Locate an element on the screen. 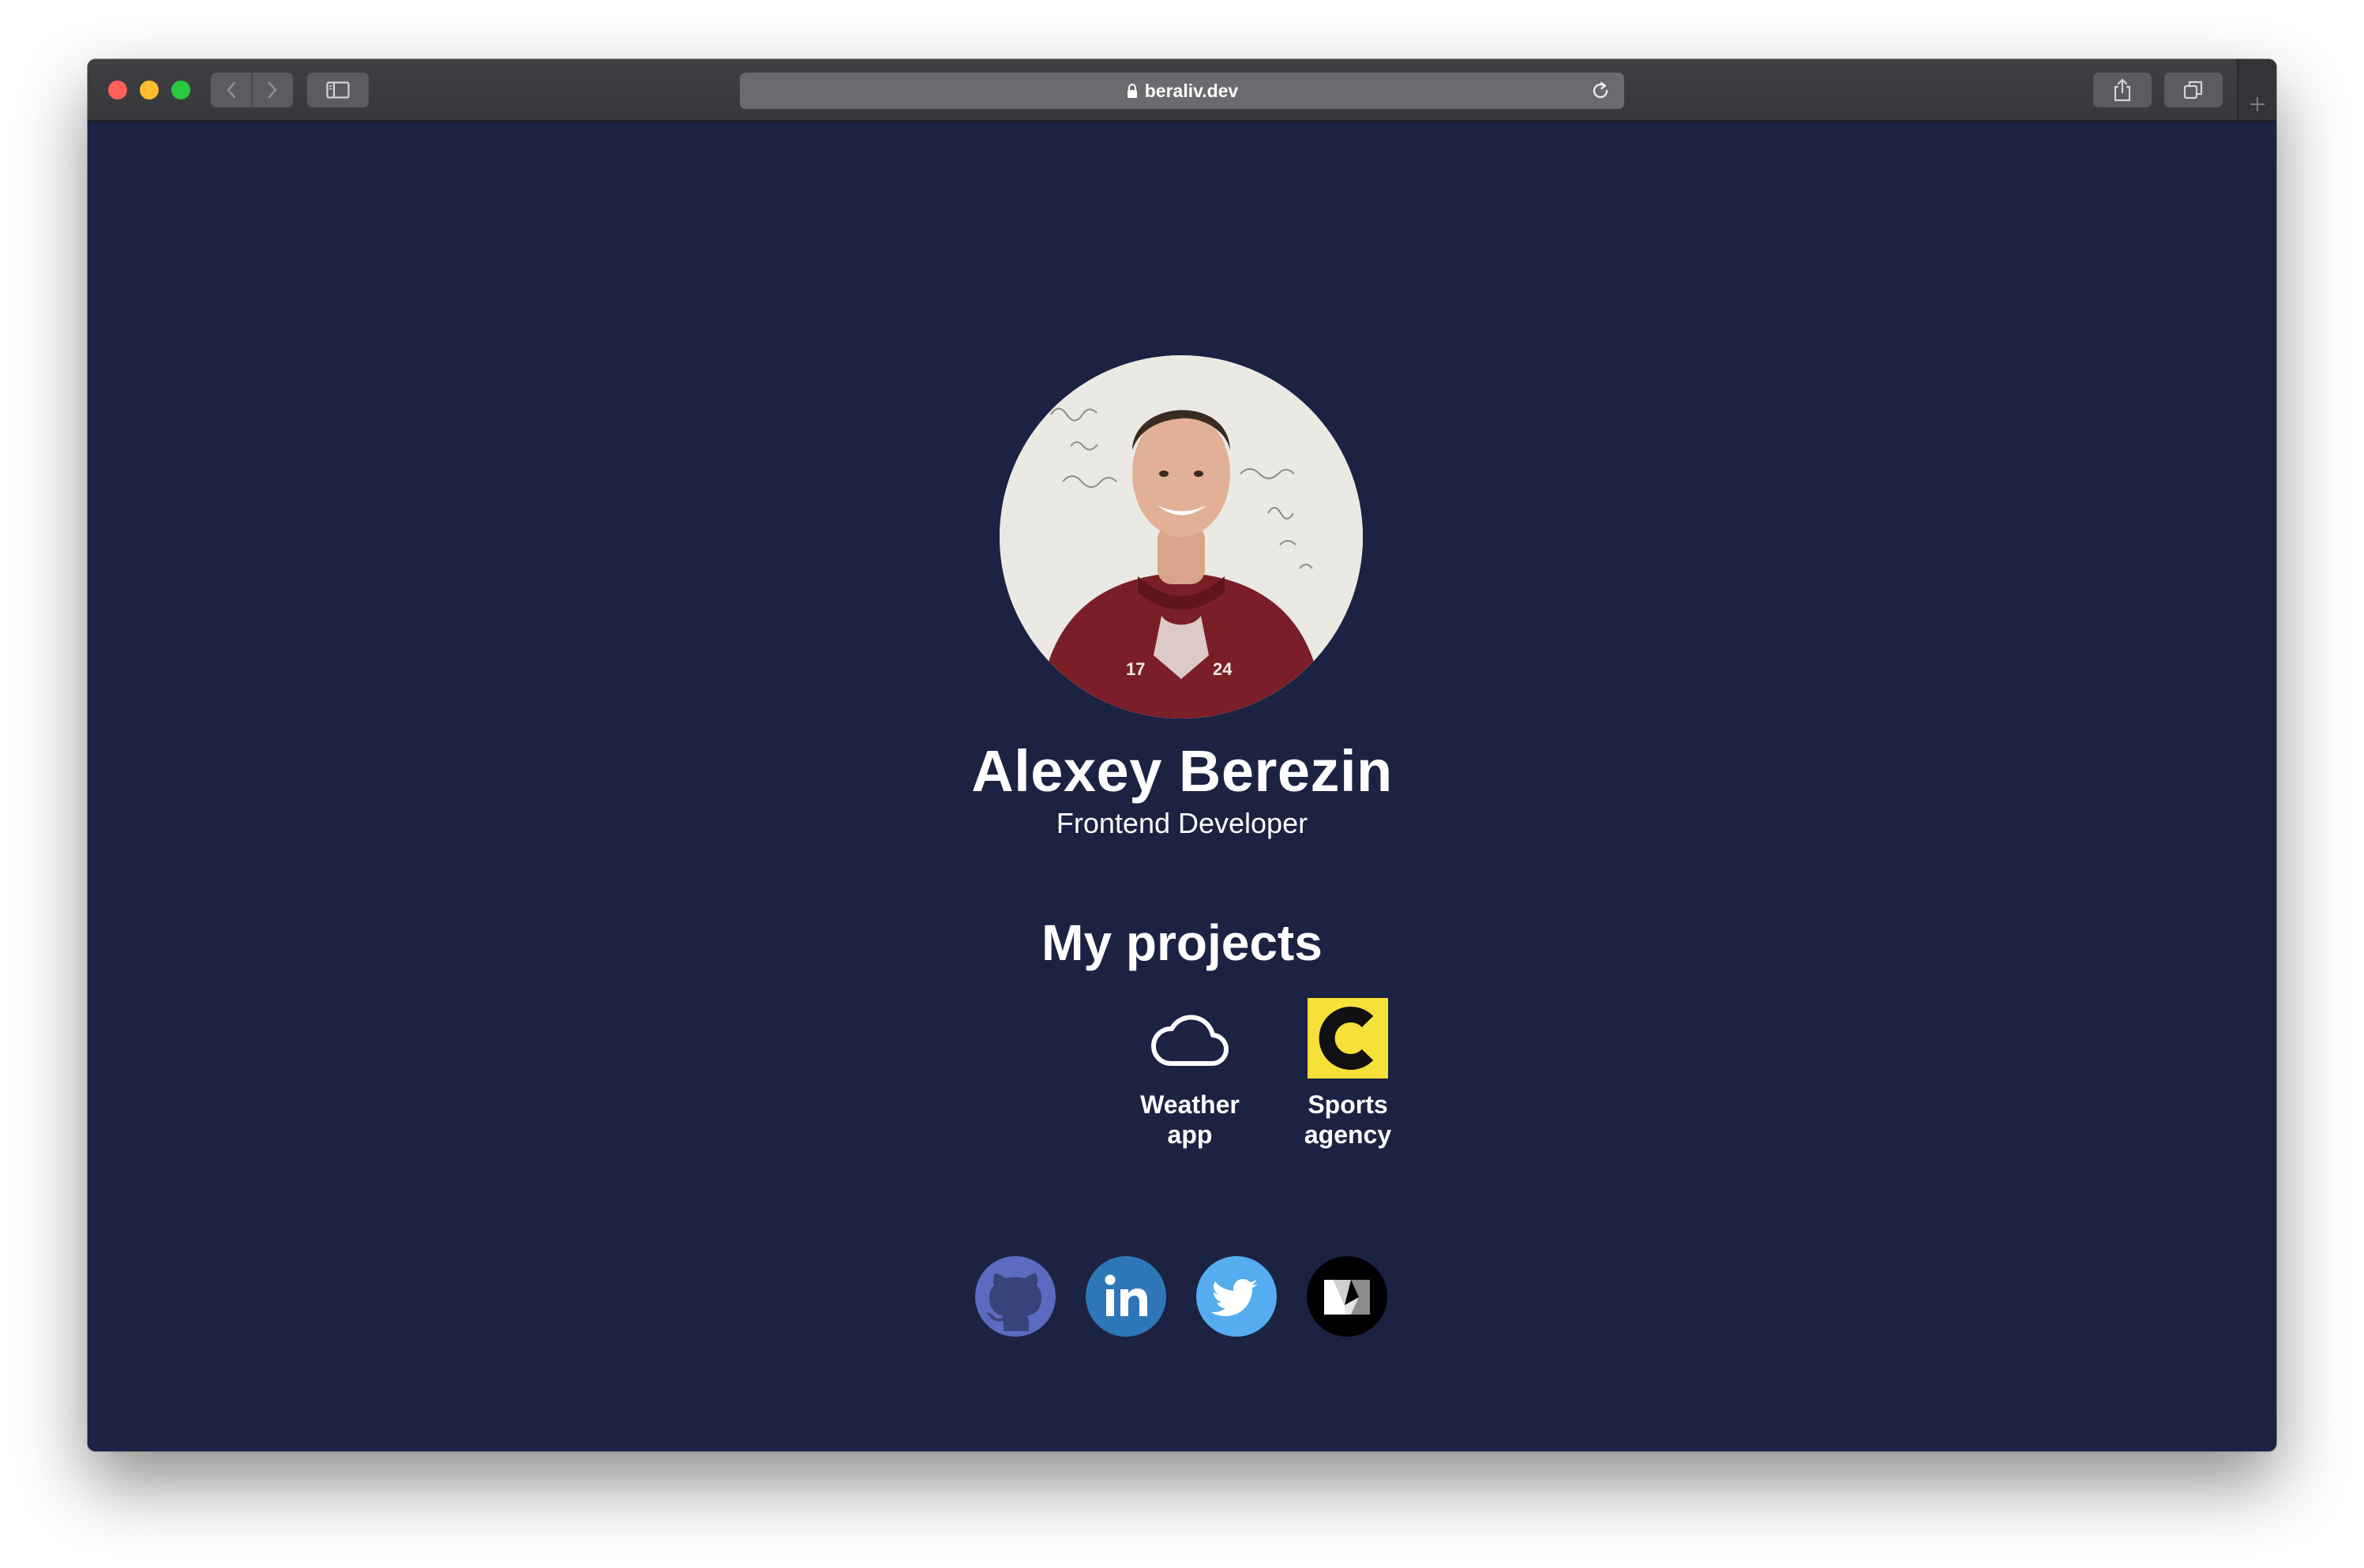 The width and height of the screenshot is (2364, 1568). project-weather-app: Weather app is located at coordinates (1190, 1074).